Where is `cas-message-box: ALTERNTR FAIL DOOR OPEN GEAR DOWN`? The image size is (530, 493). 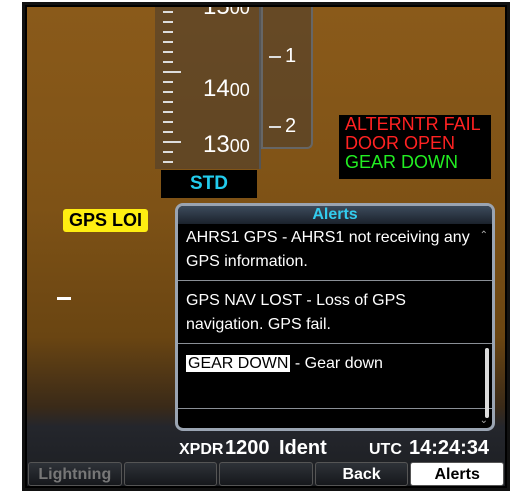 cas-message-box: ALTERNTR FAIL DOOR OPEN GEAR DOWN is located at coordinates (415, 147).